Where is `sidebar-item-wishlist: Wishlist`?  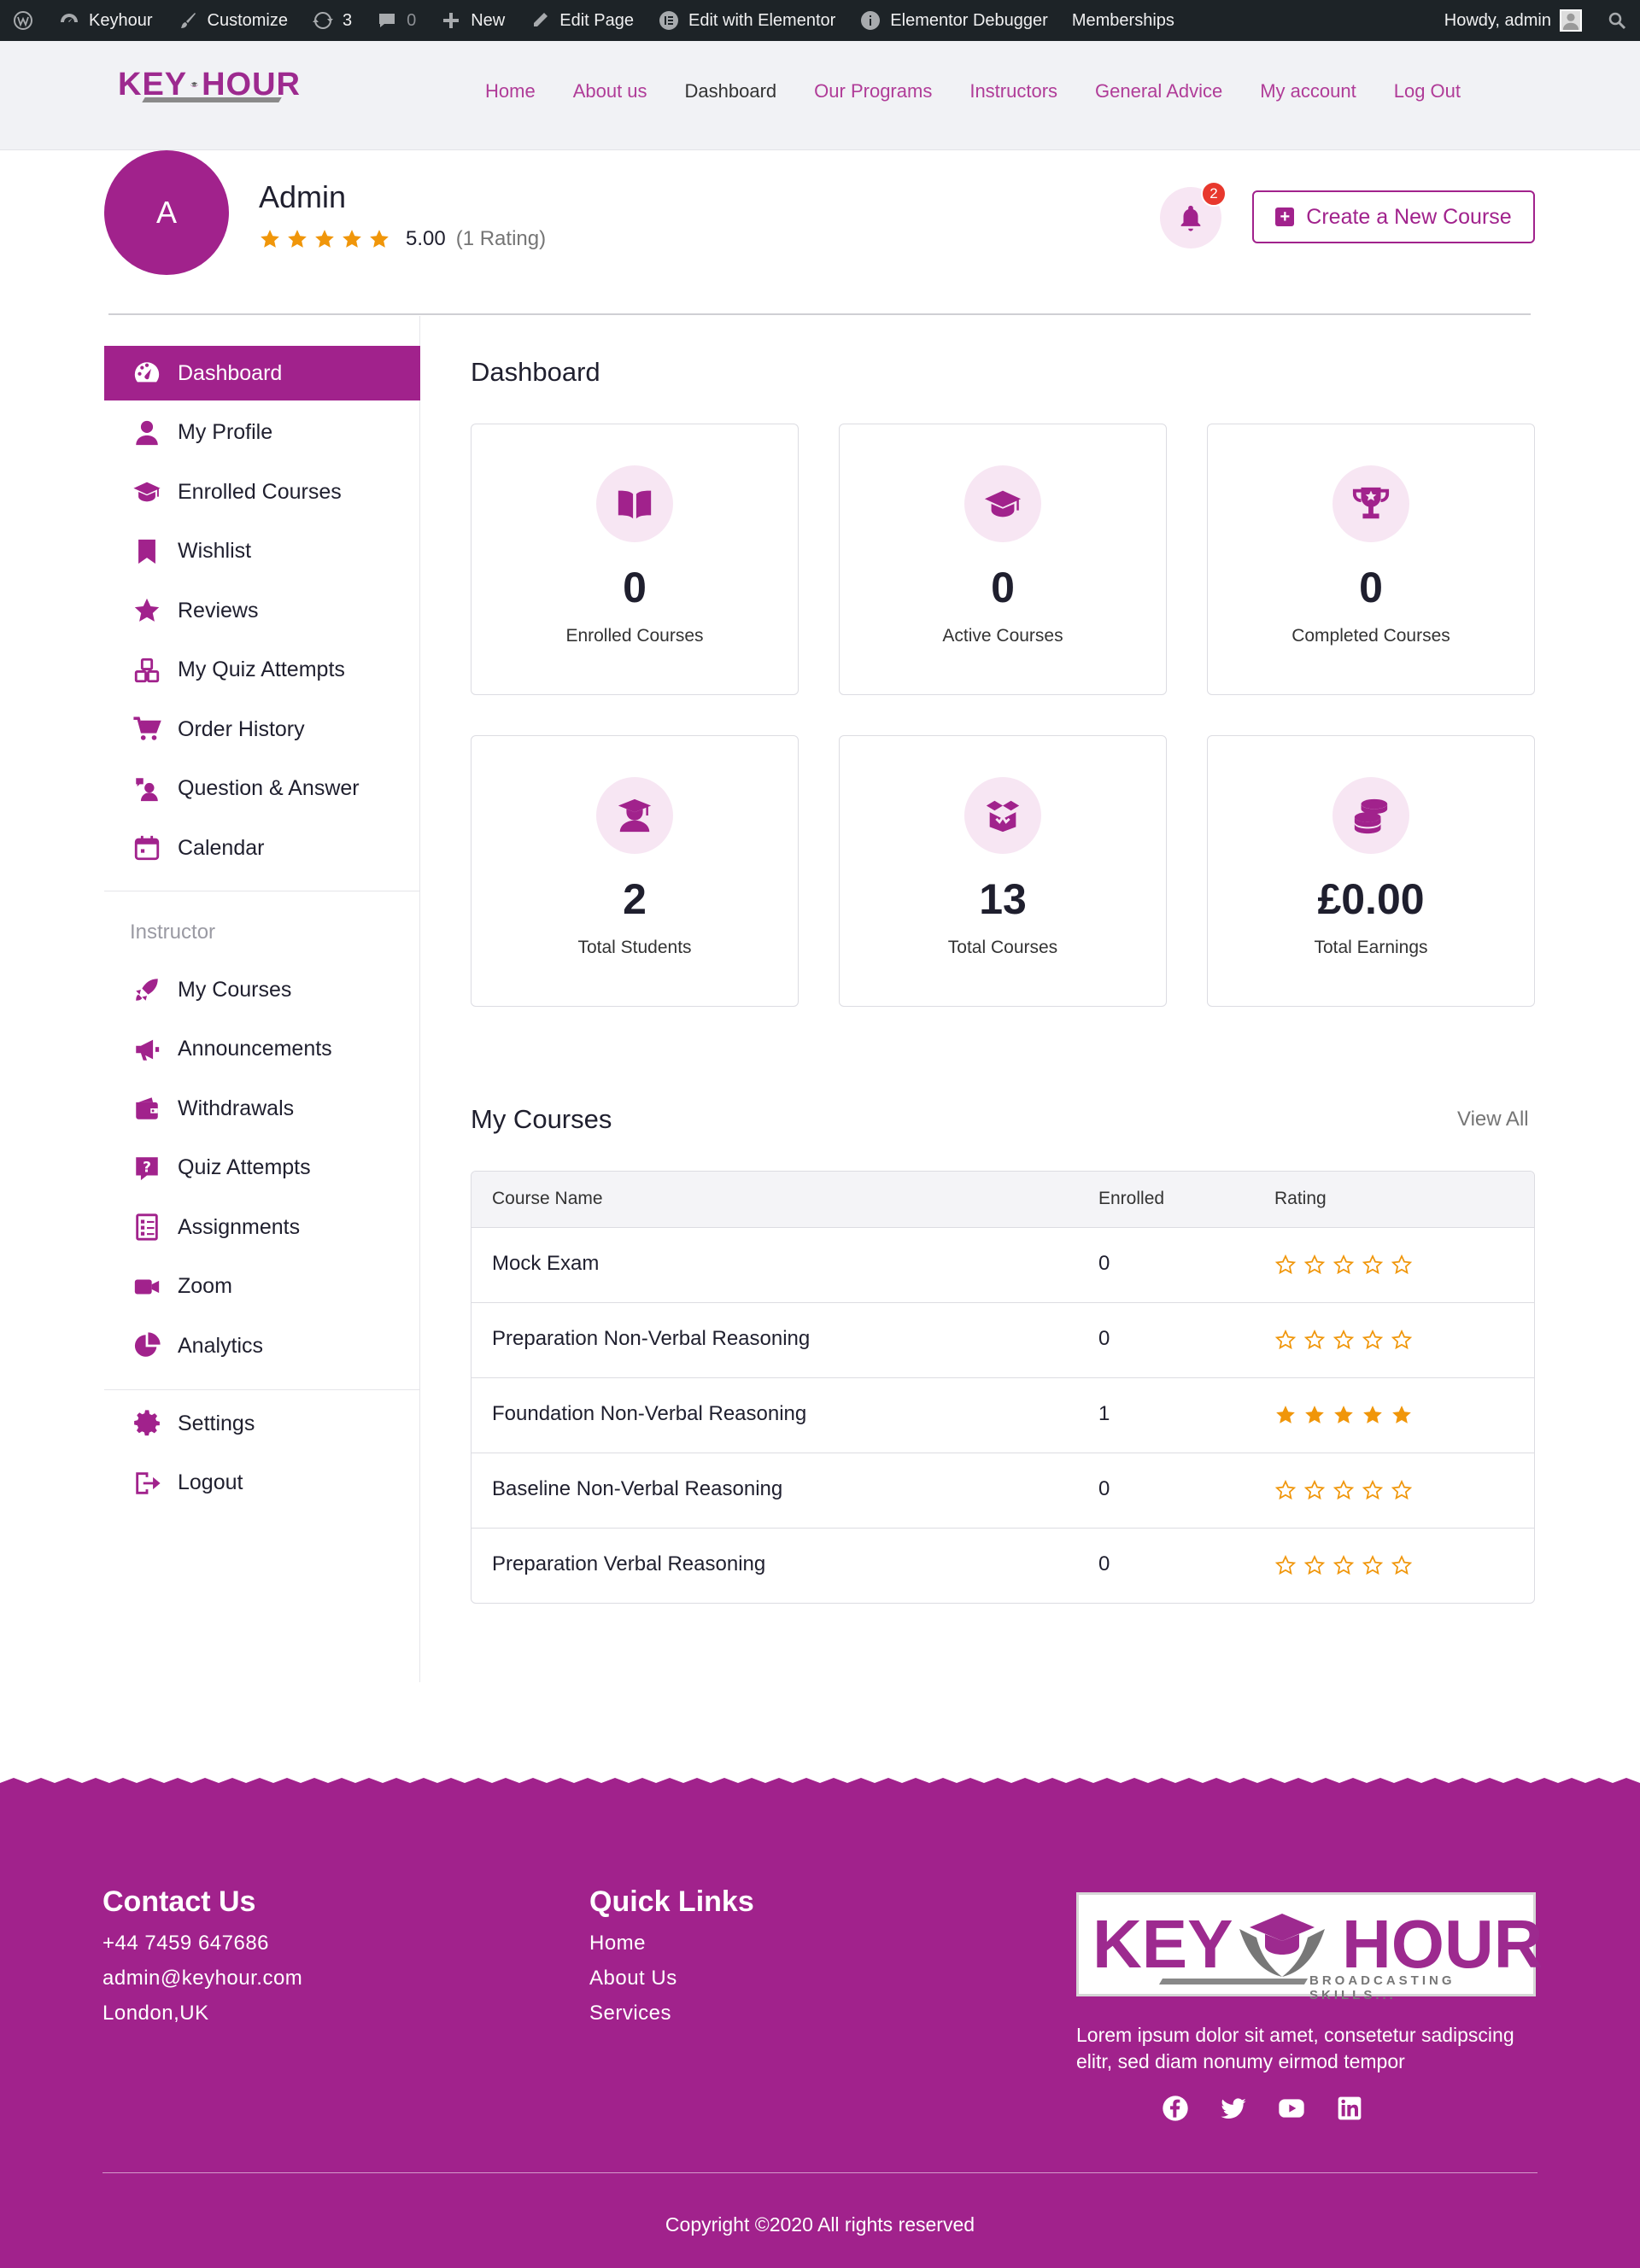 sidebar-item-wishlist: Wishlist is located at coordinates (262, 551).